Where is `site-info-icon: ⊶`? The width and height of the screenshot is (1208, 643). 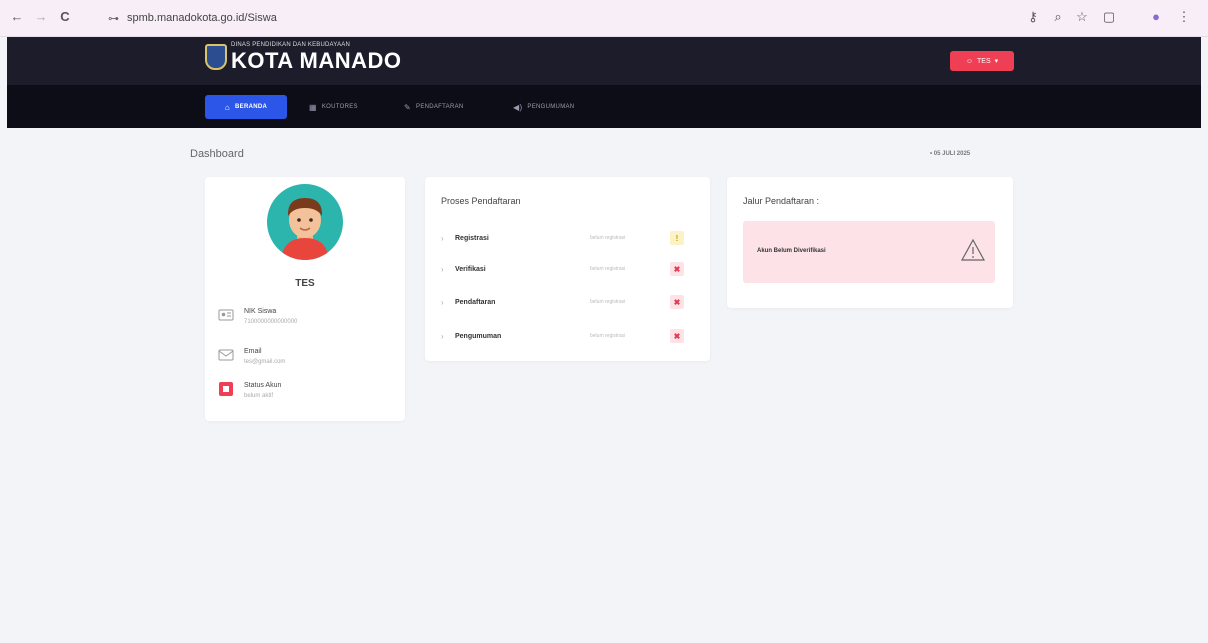 site-info-icon: ⊶ is located at coordinates (113, 18).